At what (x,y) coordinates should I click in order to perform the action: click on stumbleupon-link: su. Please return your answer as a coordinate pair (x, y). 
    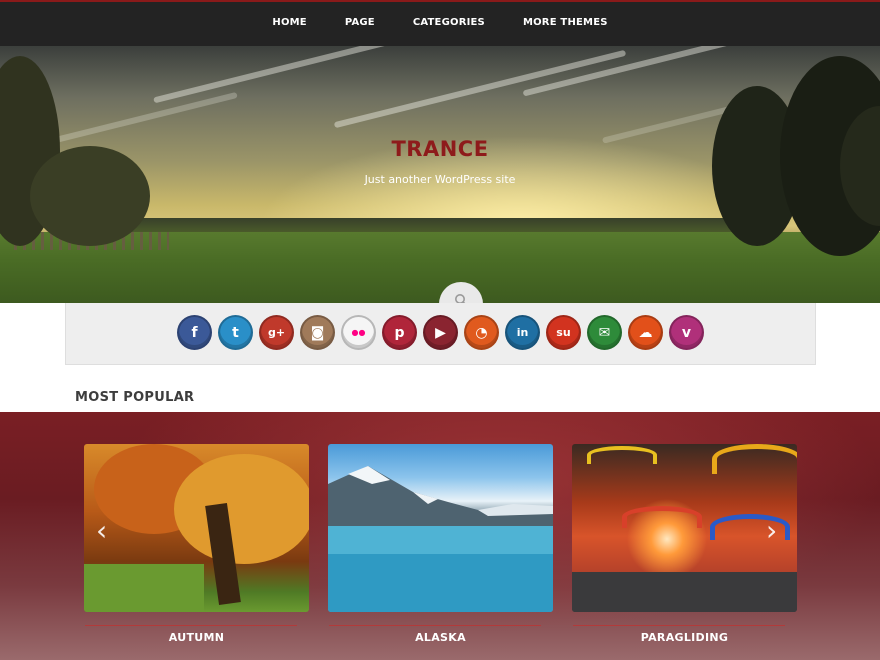
    Looking at the image, I should click on (563, 332).